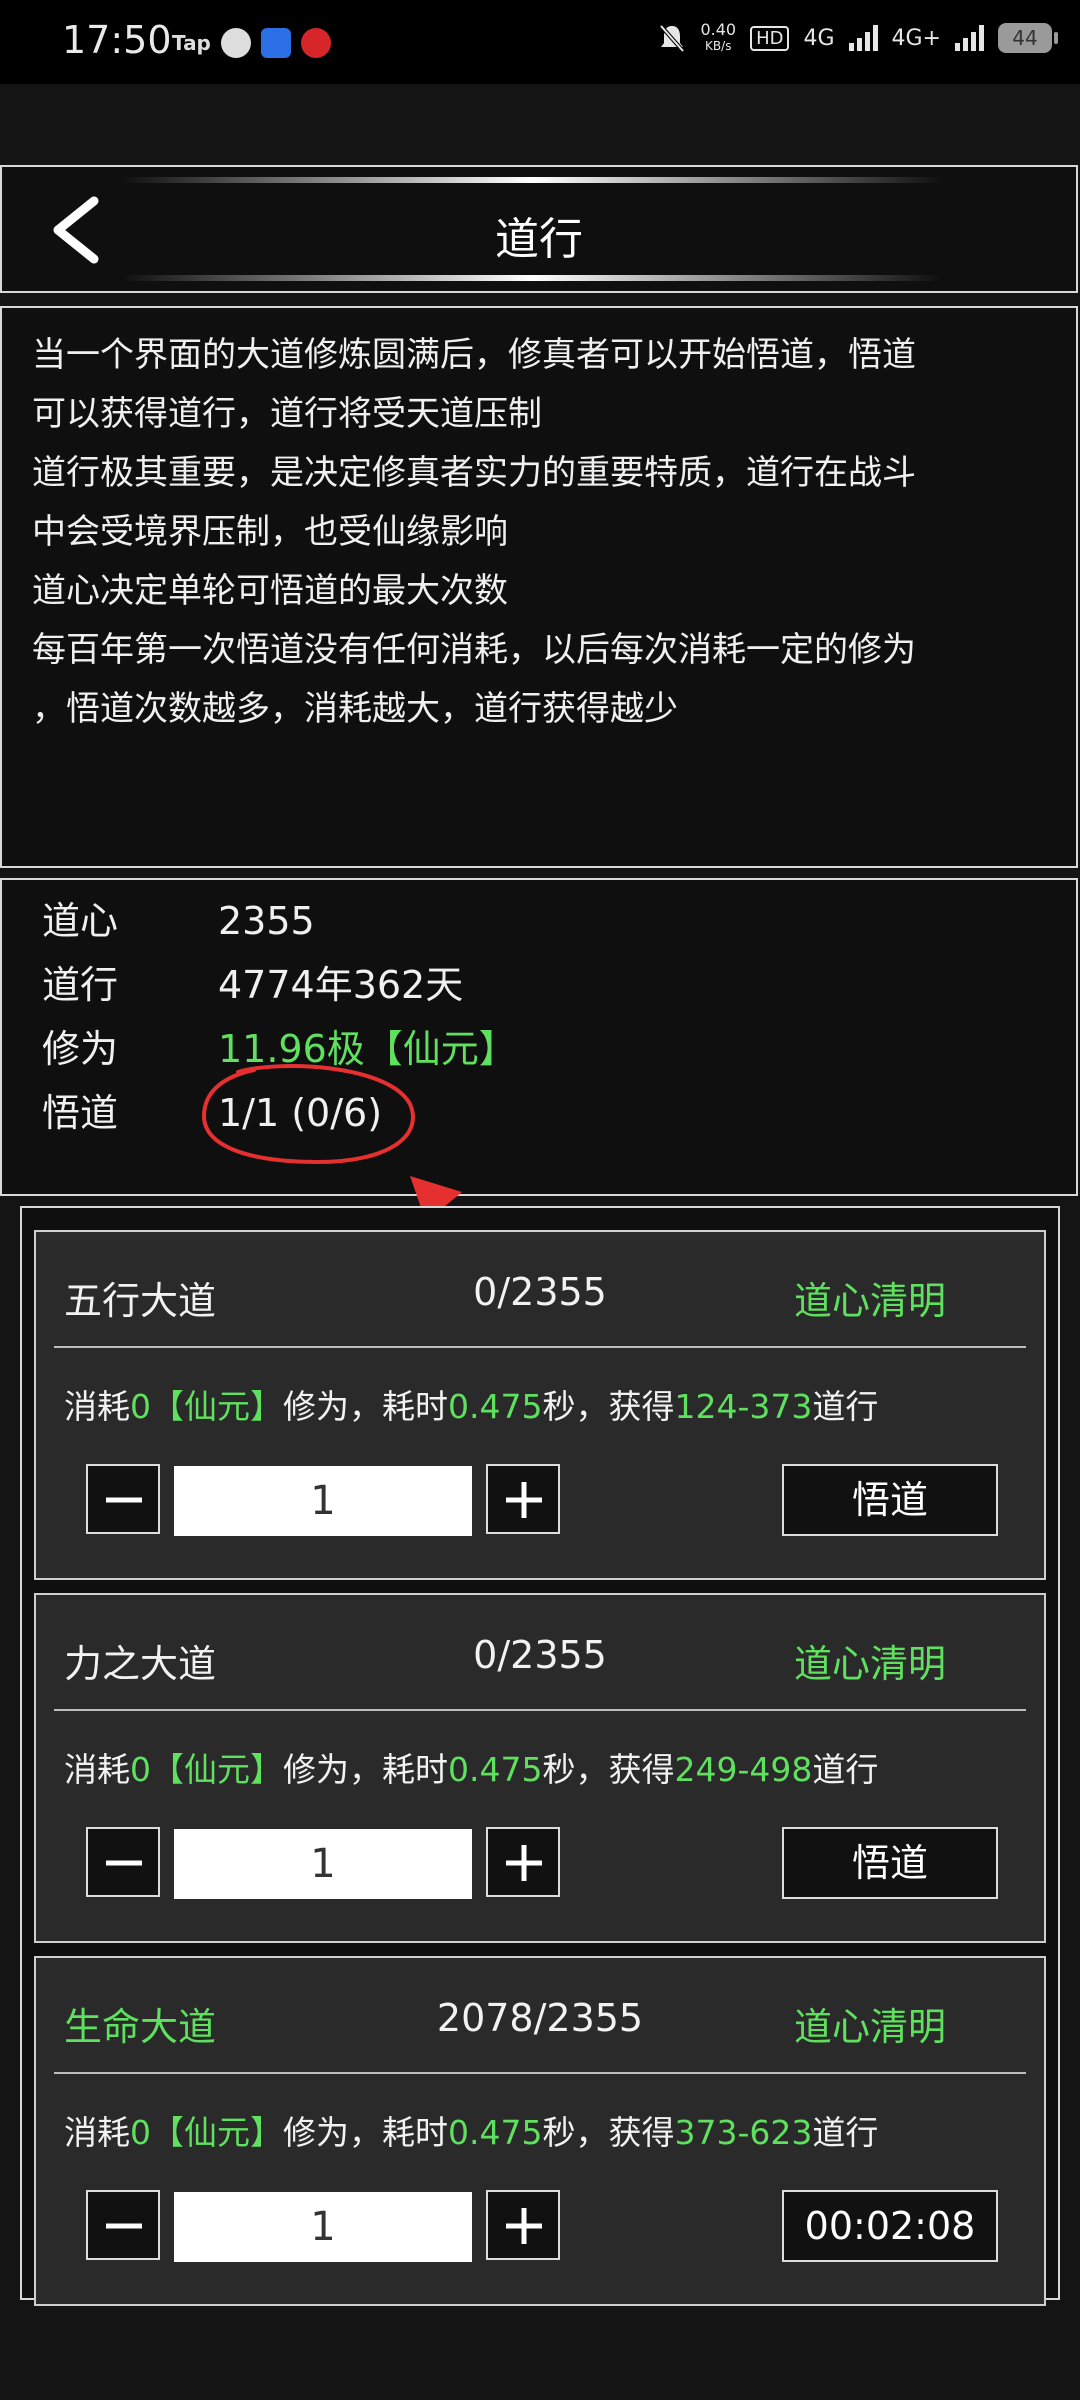 The image size is (1080, 2400). What do you see at coordinates (770, 38) in the screenshot?
I see `hd-badge: HD` at bounding box center [770, 38].